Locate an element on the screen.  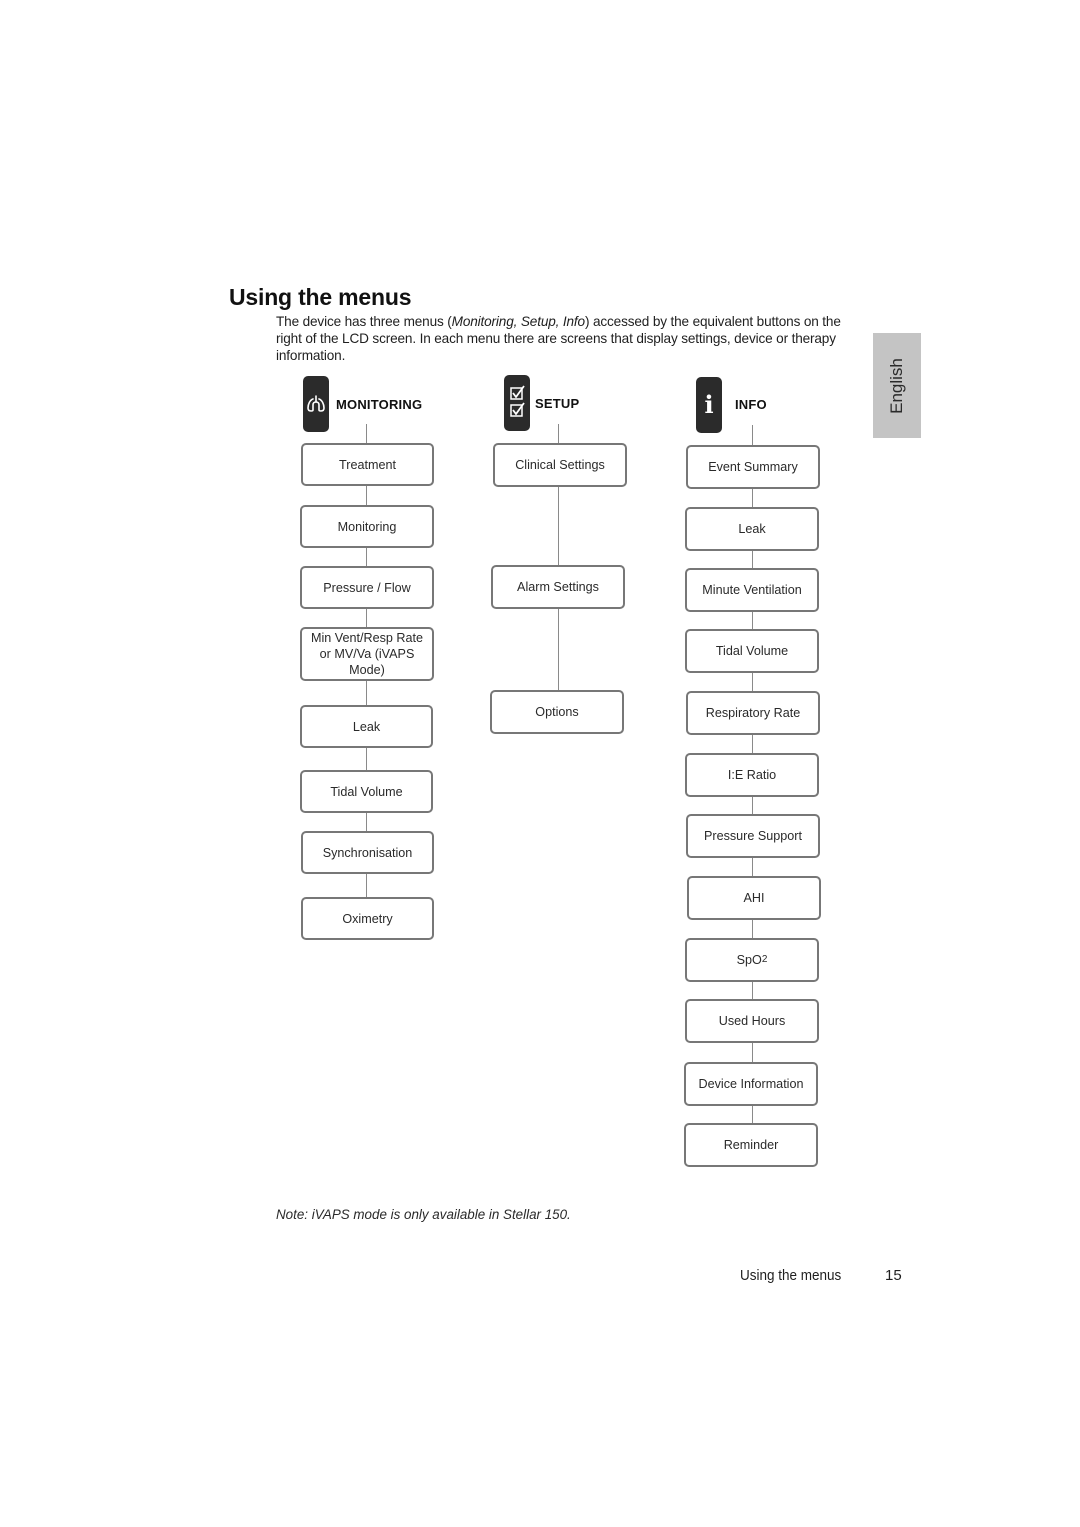
page-number: 15 is located at coordinates (893, 1275).